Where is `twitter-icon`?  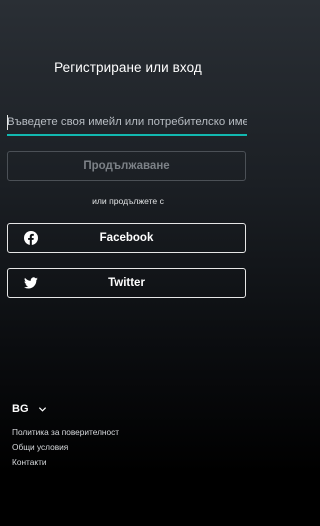 twitter-icon is located at coordinates (31, 283).